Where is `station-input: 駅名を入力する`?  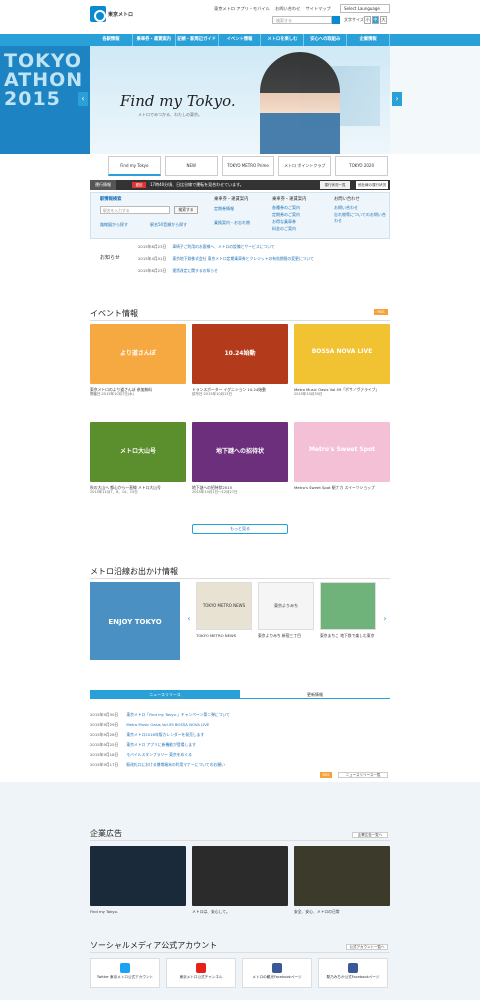 station-input: 駅名を入力する is located at coordinates (135, 210).